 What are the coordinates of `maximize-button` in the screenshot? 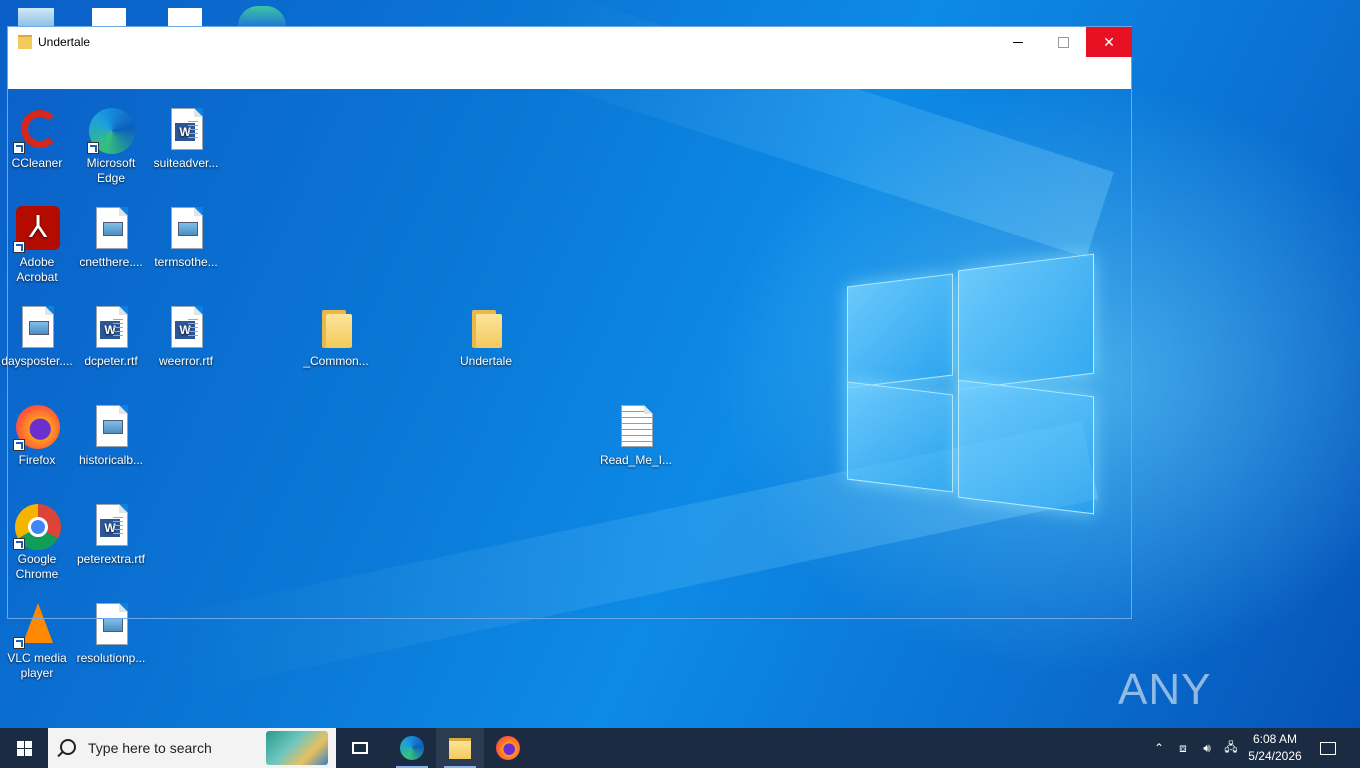 It's located at (1063, 42).